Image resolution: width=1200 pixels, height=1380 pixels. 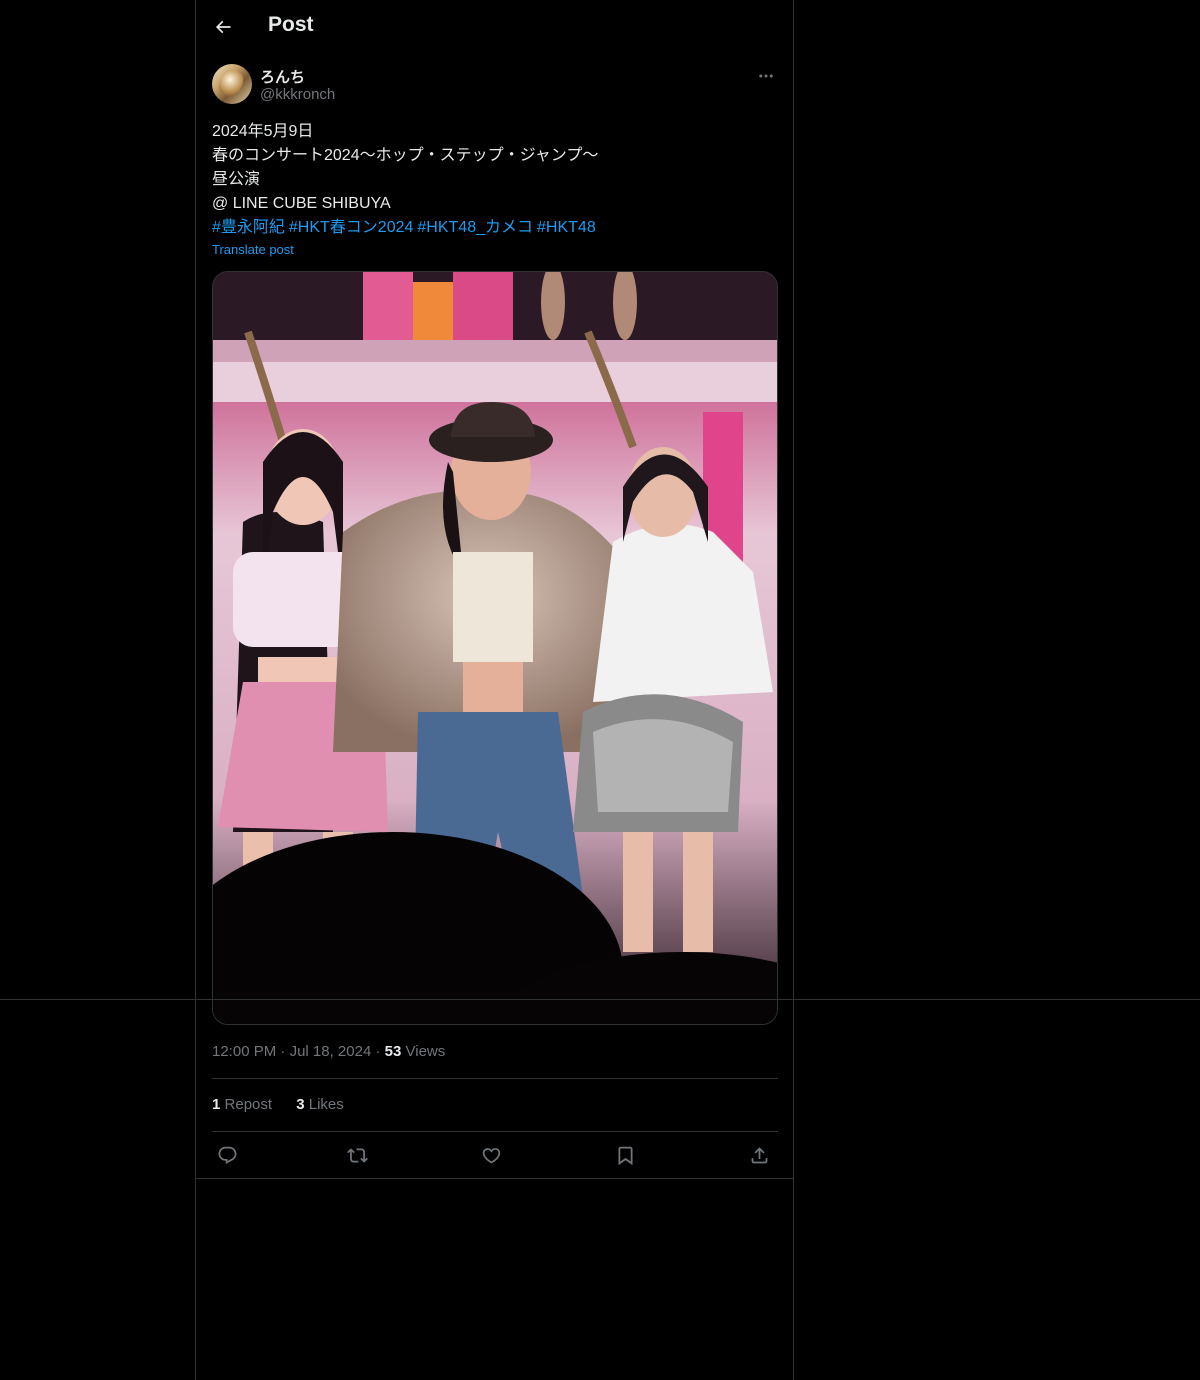 I want to click on back-button, so click(x=223, y=27).